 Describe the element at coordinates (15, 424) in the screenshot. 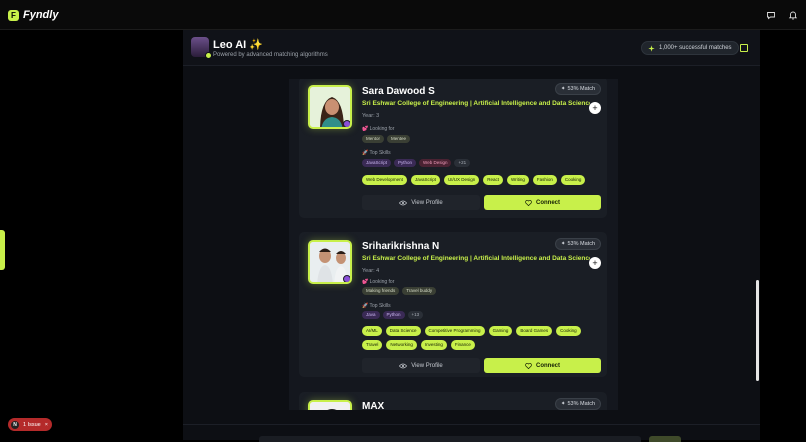

I see `issue-avatar-icon: N` at that location.